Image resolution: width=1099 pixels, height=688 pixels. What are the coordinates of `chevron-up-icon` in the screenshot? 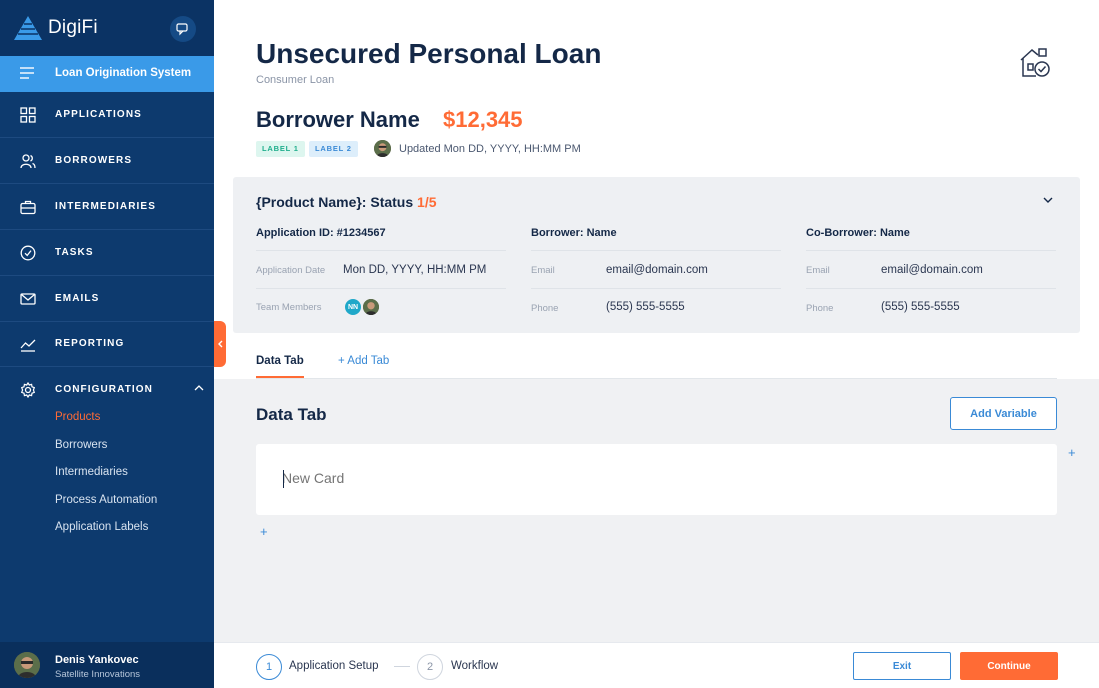 It's located at (199, 388).